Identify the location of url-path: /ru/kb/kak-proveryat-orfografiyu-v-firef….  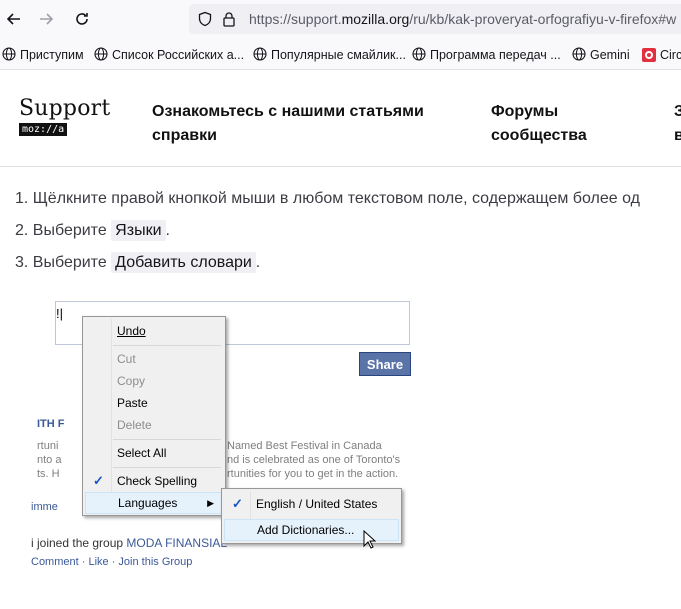
(543, 19).